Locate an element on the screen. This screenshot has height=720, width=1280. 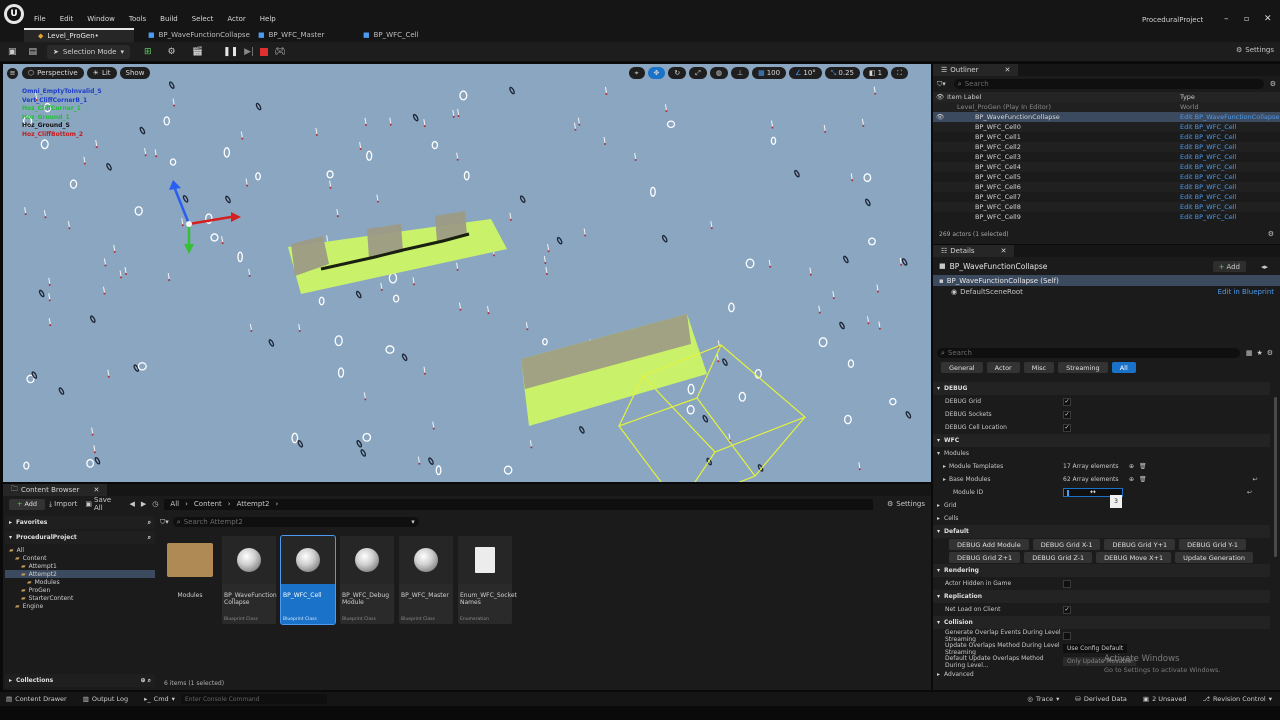
close-icon: ✕ is located at coordinates (1268, 19).